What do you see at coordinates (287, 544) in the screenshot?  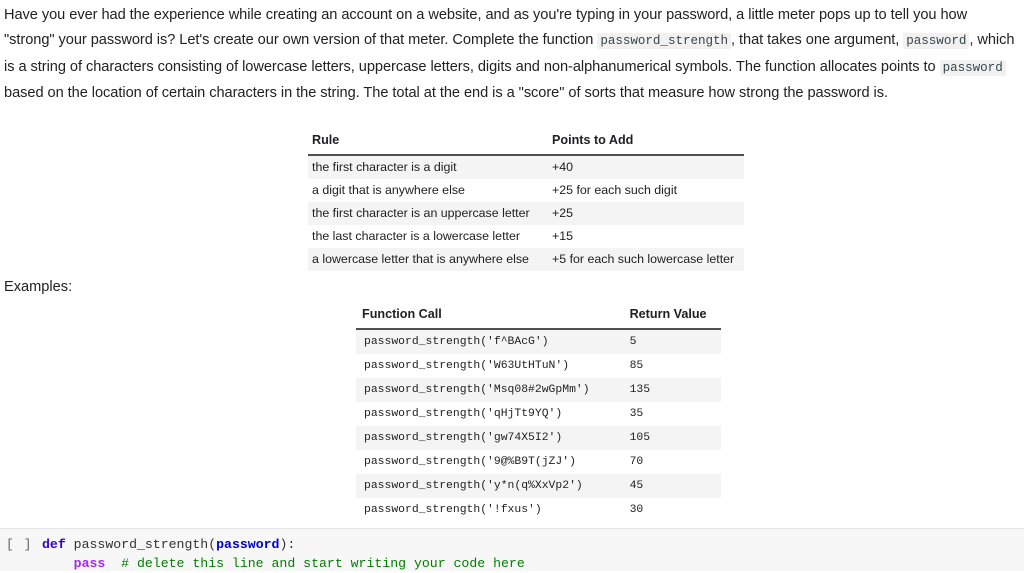 I see `close-paren-colon: ):` at bounding box center [287, 544].